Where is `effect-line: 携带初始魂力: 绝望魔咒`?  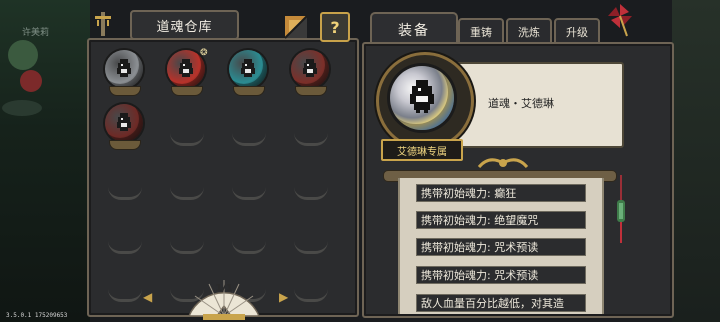
effect-line: 携带初始魂力: 绝望魔咒 is located at coordinates (501, 220).